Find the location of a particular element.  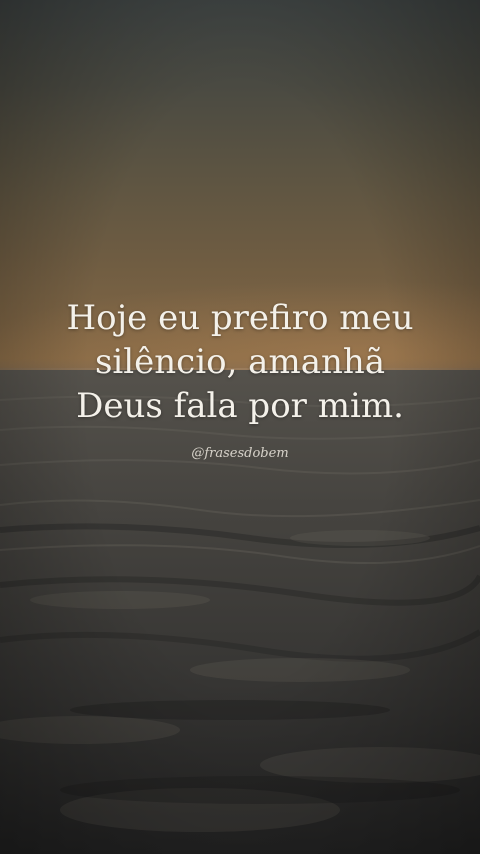

author-handle: @frasesdobem is located at coordinates (240, 453).